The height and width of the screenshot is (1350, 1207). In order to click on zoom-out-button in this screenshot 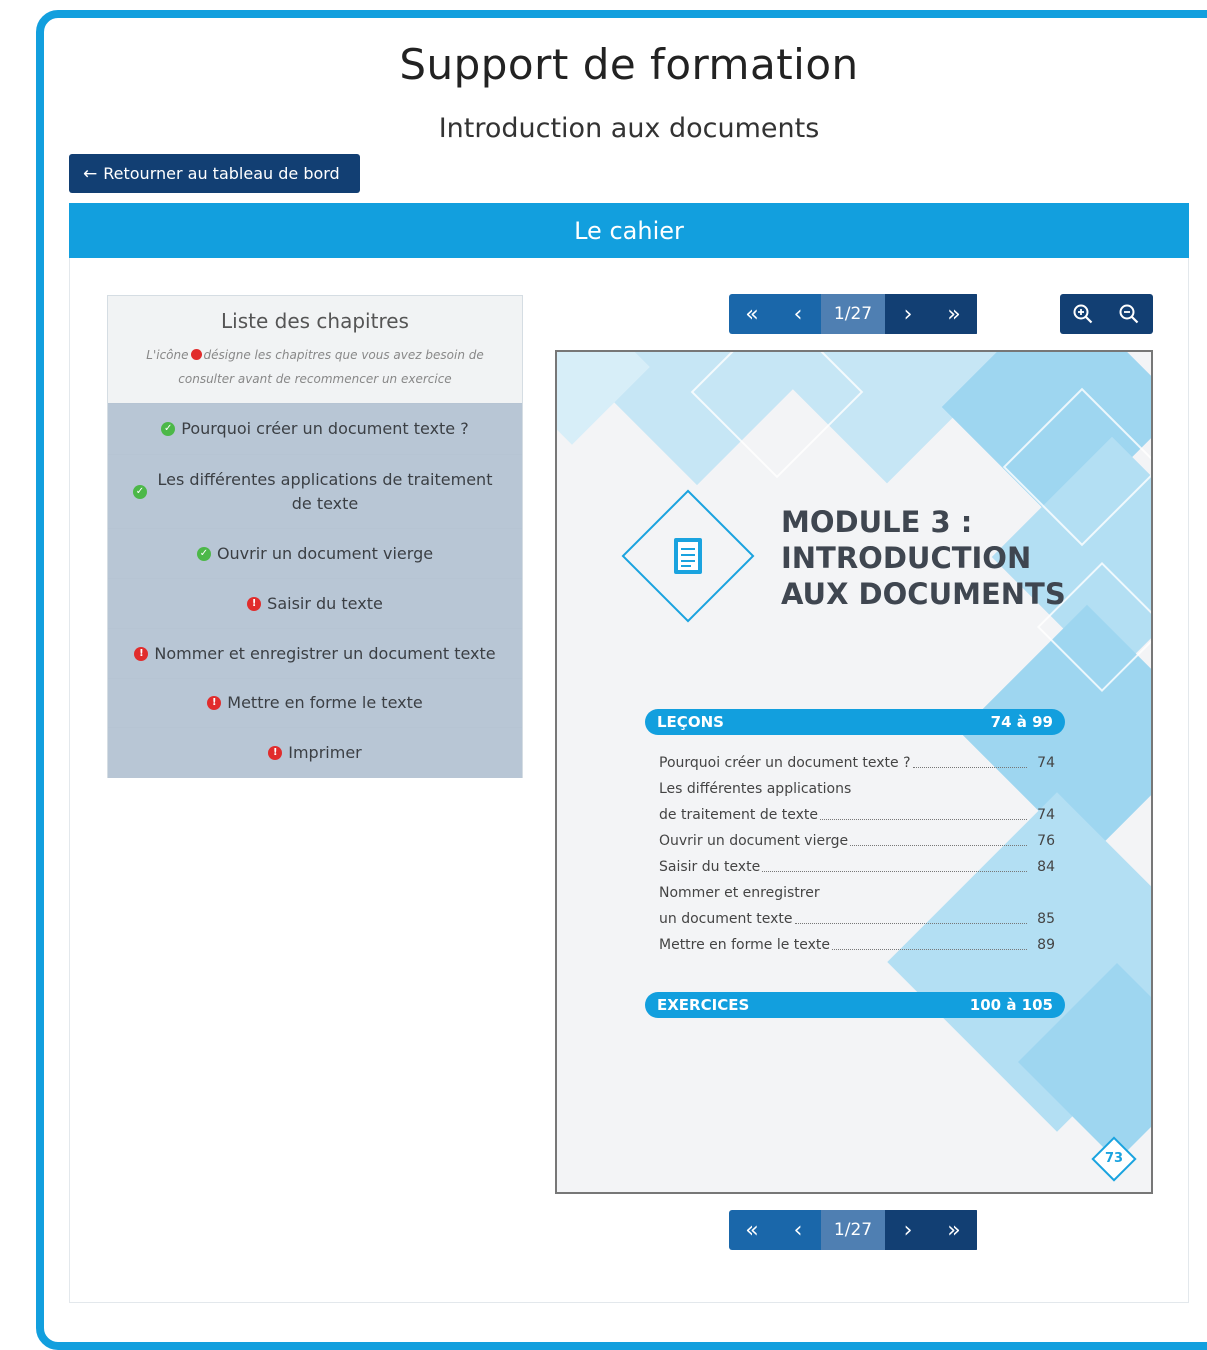, I will do `click(1129, 314)`.